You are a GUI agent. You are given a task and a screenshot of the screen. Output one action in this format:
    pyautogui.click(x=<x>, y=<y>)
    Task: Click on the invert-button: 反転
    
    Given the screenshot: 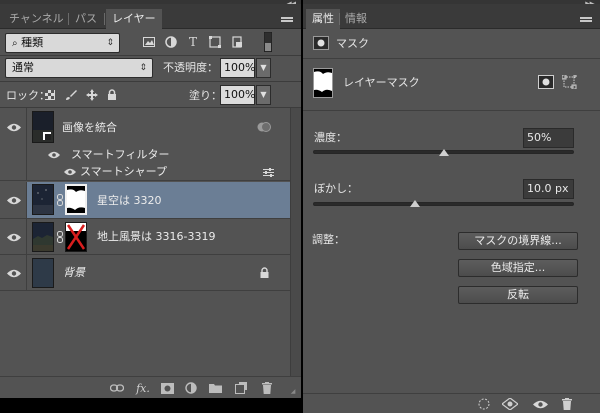 What is the action you would take?
    pyautogui.click(x=518, y=295)
    